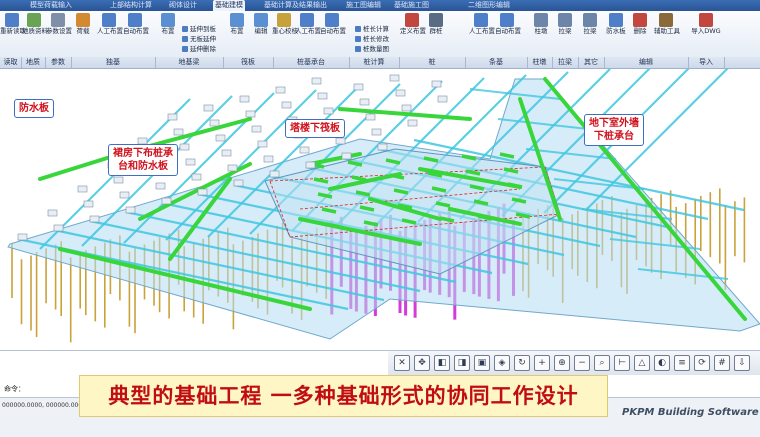  What do you see at coordinates (602, 363) in the screenshot?
I see `search-icon: ⌕` at bounding box center [602, 363].